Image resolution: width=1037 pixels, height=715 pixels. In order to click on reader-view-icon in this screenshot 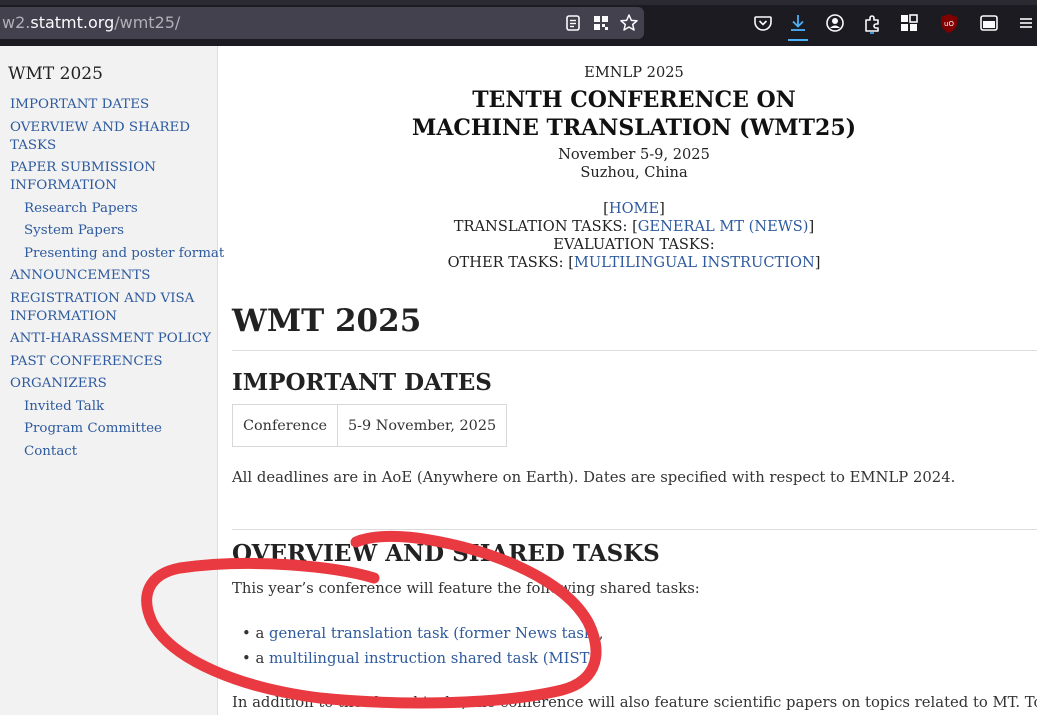, I will do `click(573, 23)`.